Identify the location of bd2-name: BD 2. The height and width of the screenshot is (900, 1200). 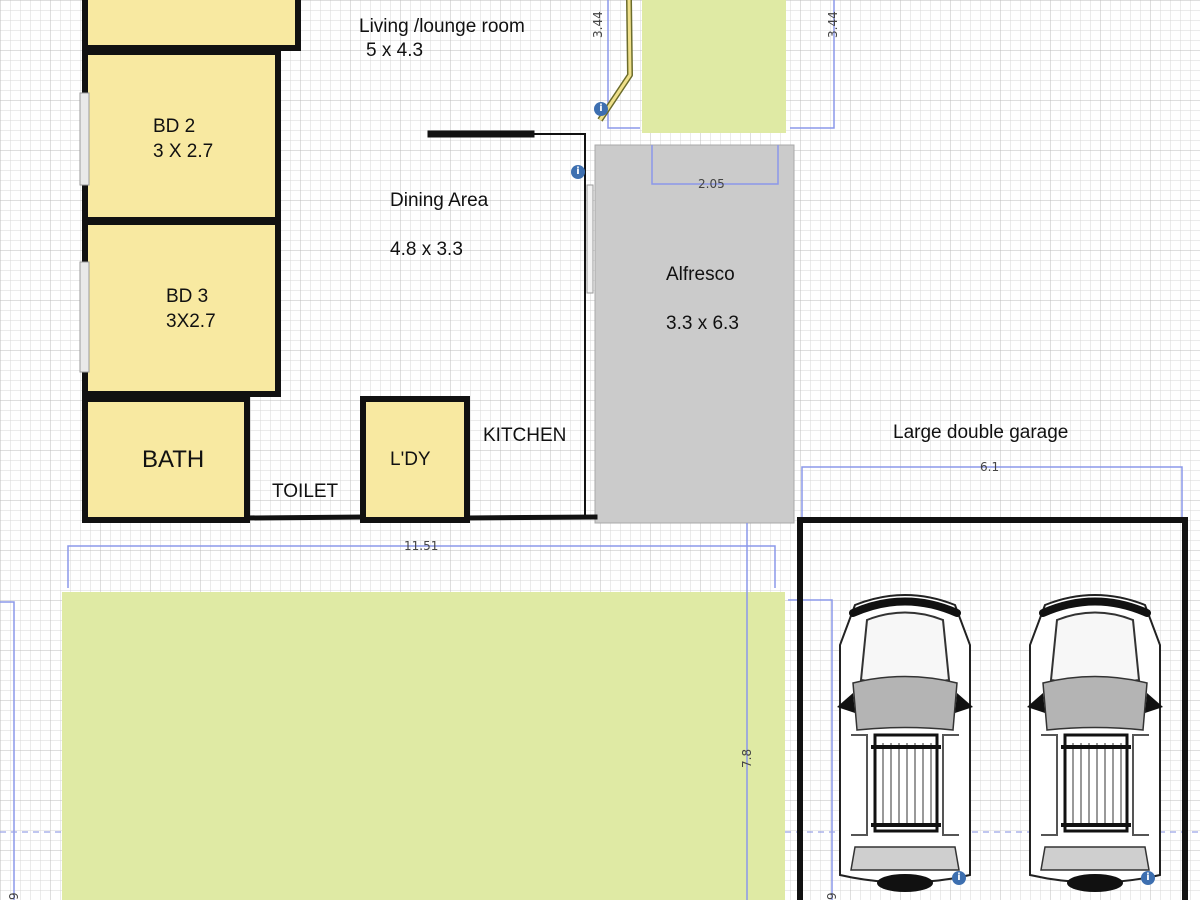
(174, 126).